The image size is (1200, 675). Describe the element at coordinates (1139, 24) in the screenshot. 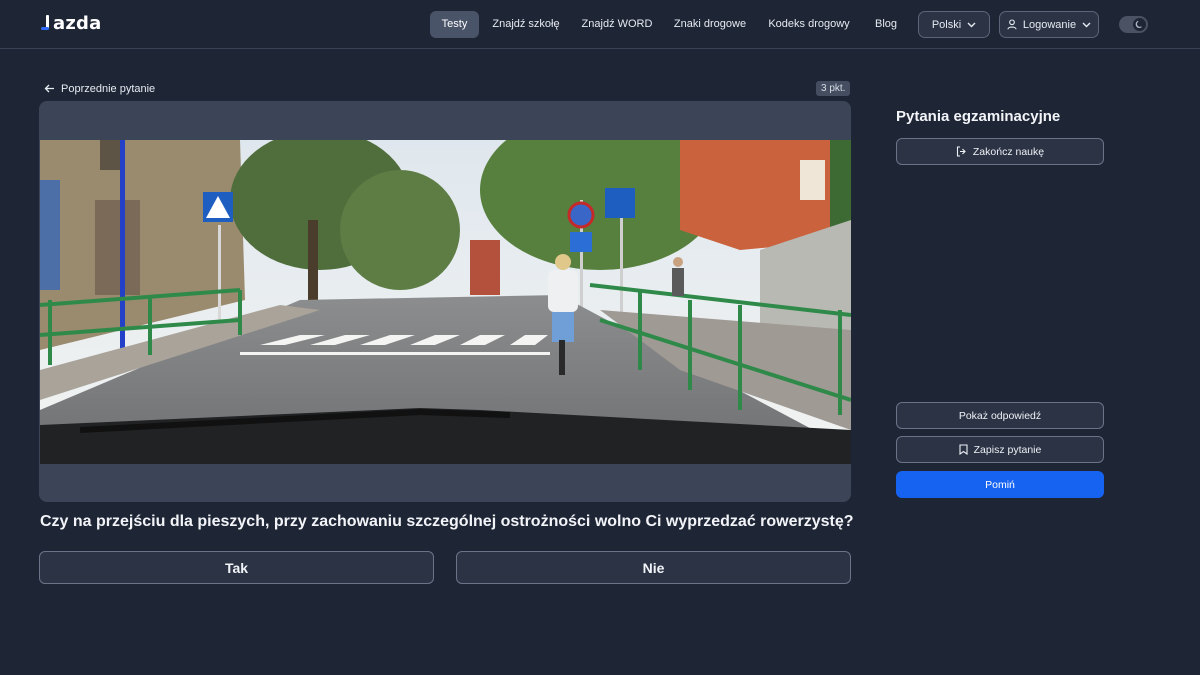

I see `moon-icon` at that location.